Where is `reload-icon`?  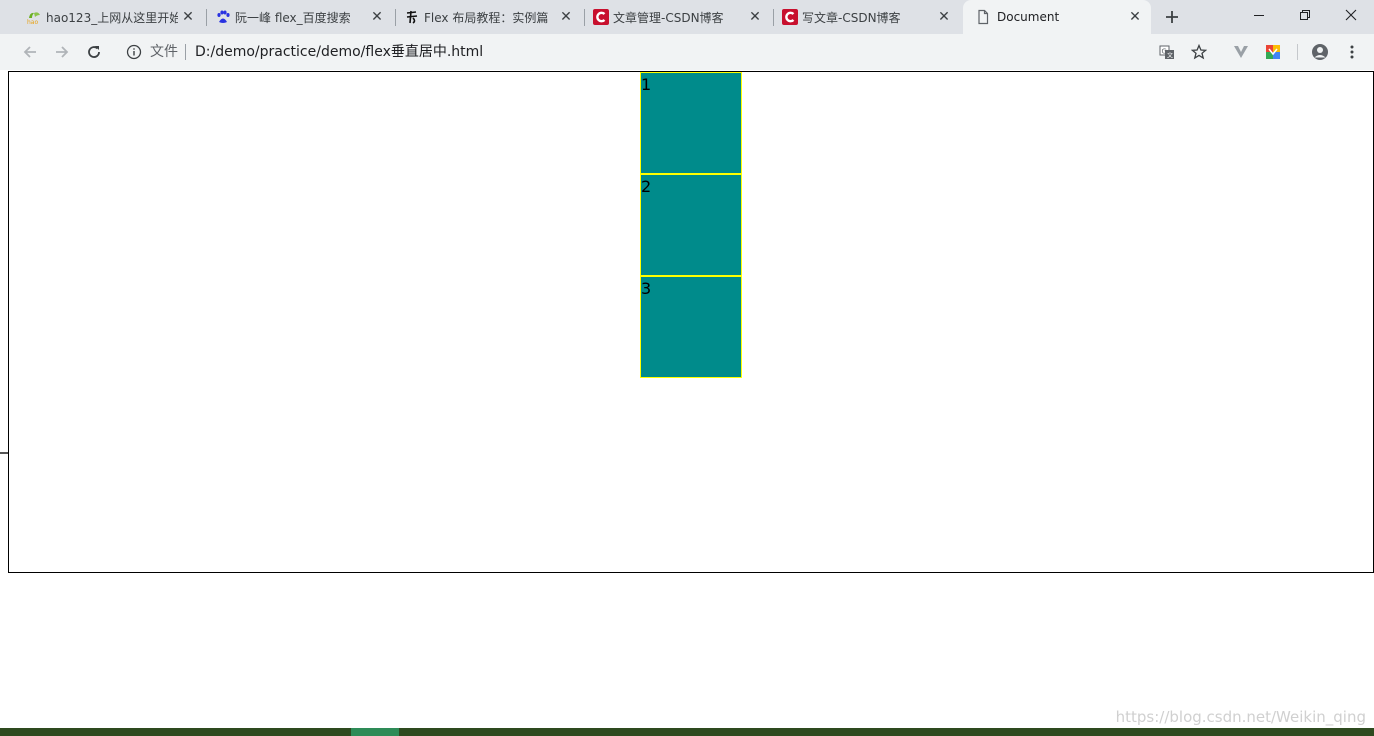
reload-icon is located at coordinates (94, 52).